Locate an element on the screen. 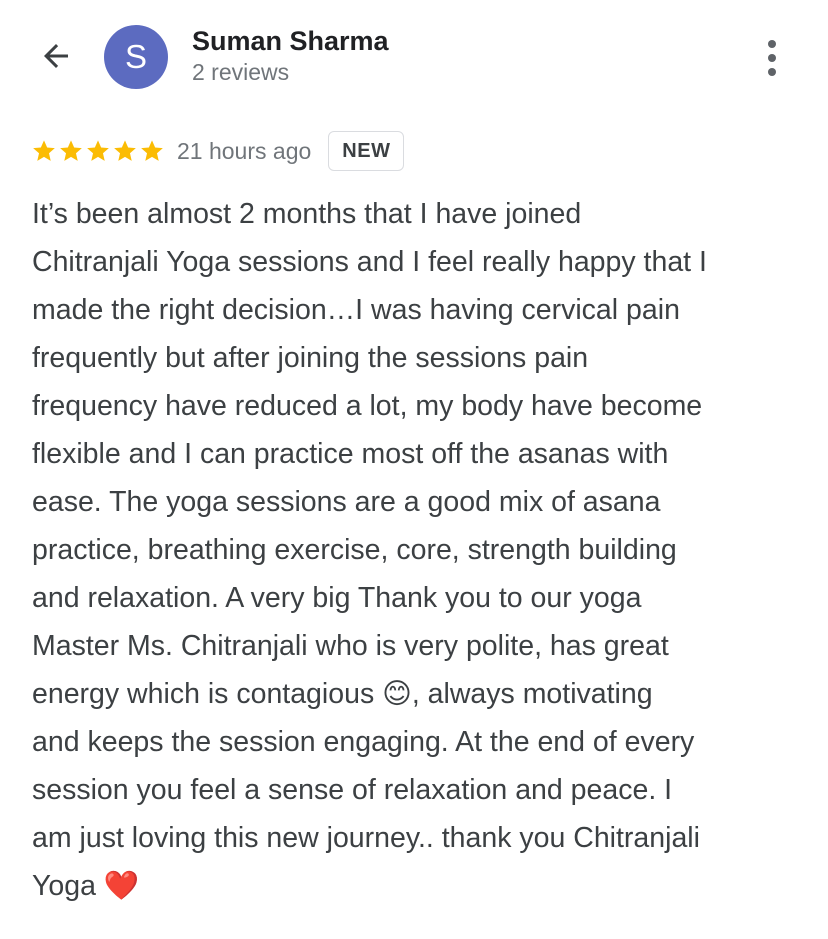 The image size is (828, 939). review-time: 21 hours ago is located at coordinates (244, 150).